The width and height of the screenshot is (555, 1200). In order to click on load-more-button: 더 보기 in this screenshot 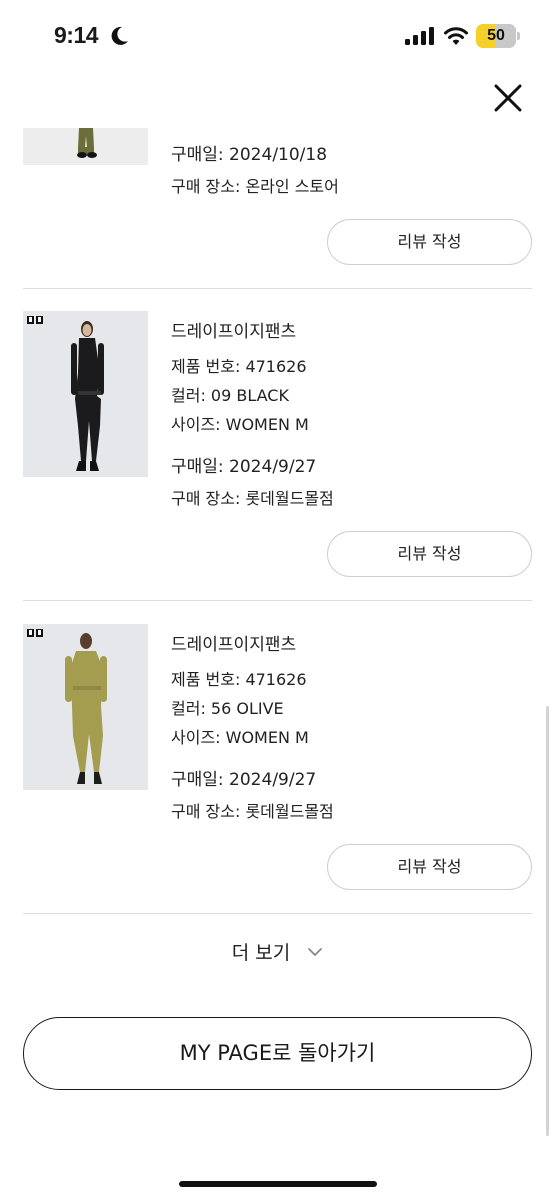, I will do `click(277, 955)`.